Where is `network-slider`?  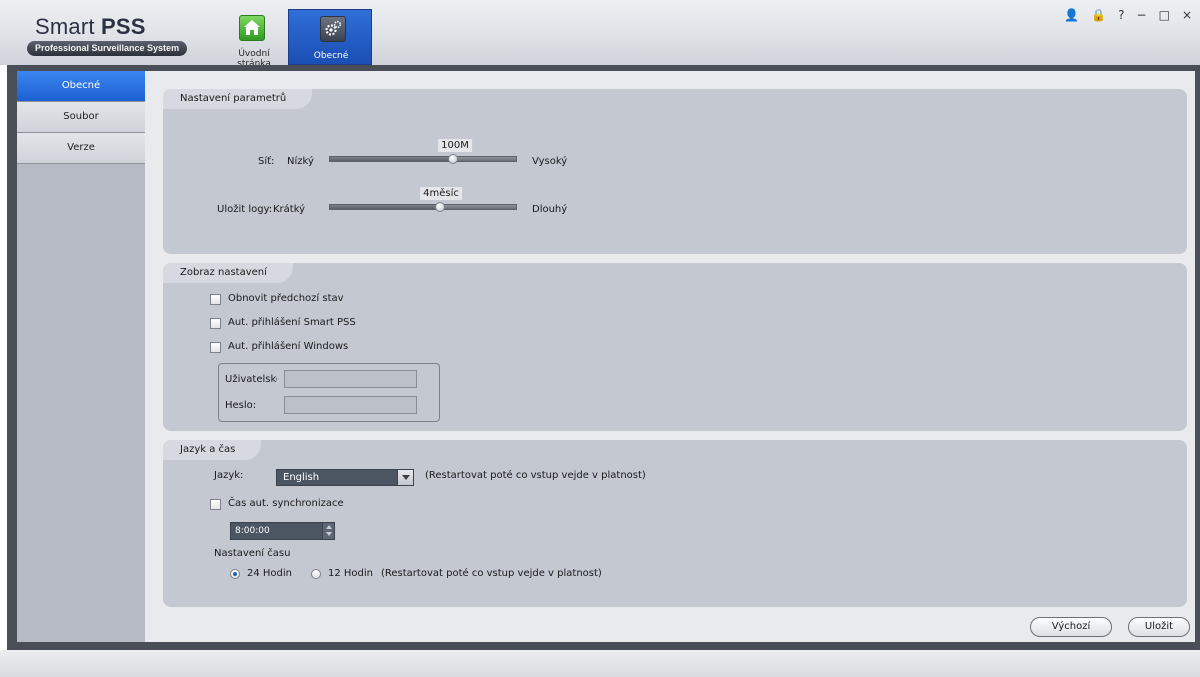
network-slider is located at coordinates (423, 159).